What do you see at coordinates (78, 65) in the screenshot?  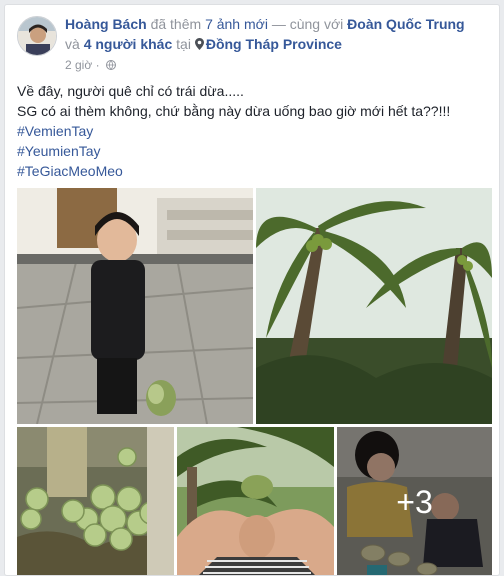 I see `timestamp-link: 2 giờ` at bounding box center [78, 65].